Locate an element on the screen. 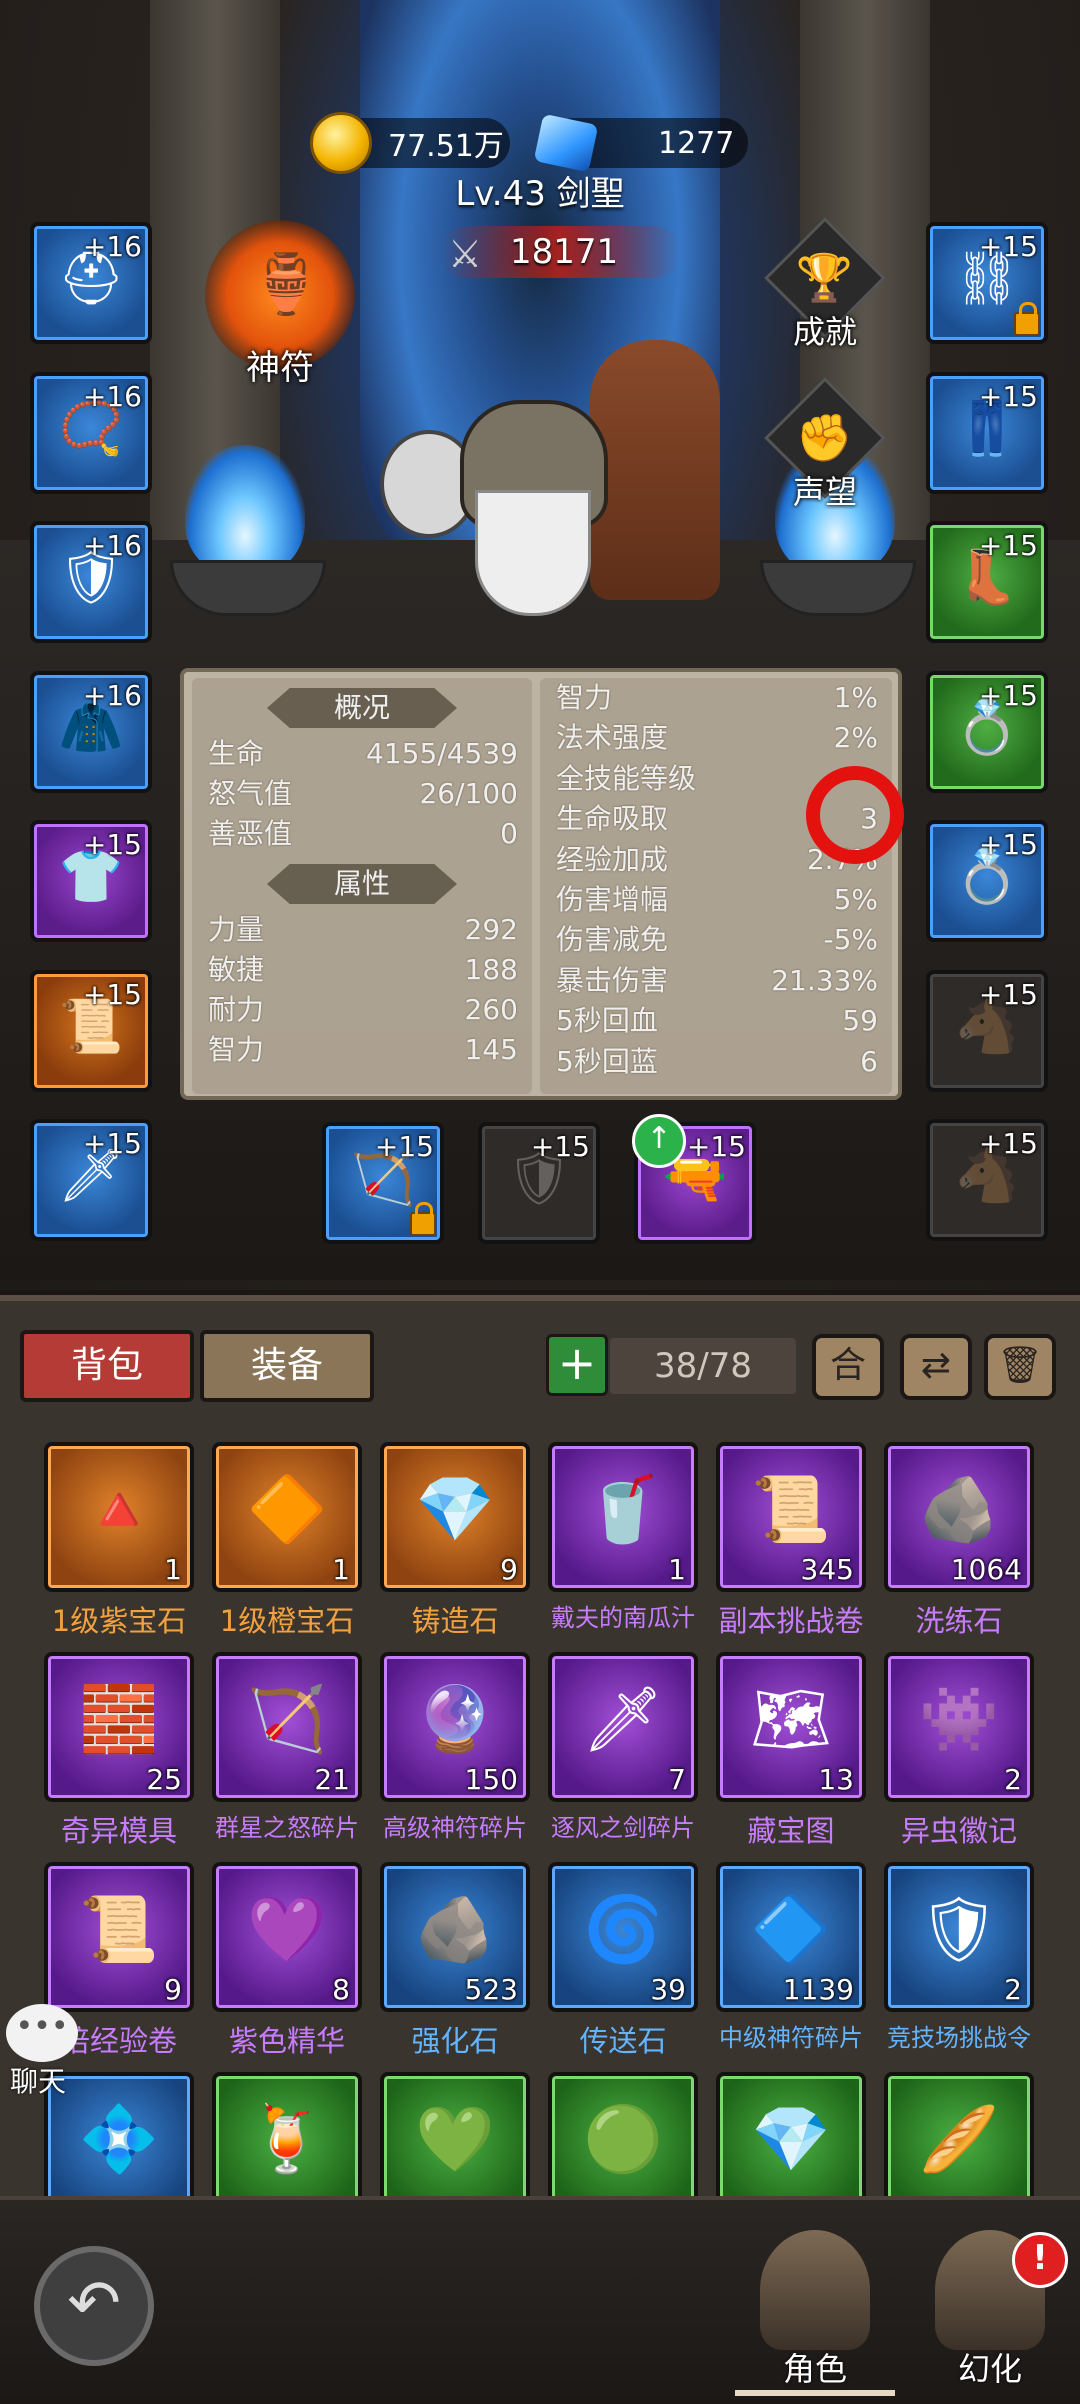 The width and height of the screenshot is (1080, 2404). back-button: ↶ is located at coordinates (94, 2306).